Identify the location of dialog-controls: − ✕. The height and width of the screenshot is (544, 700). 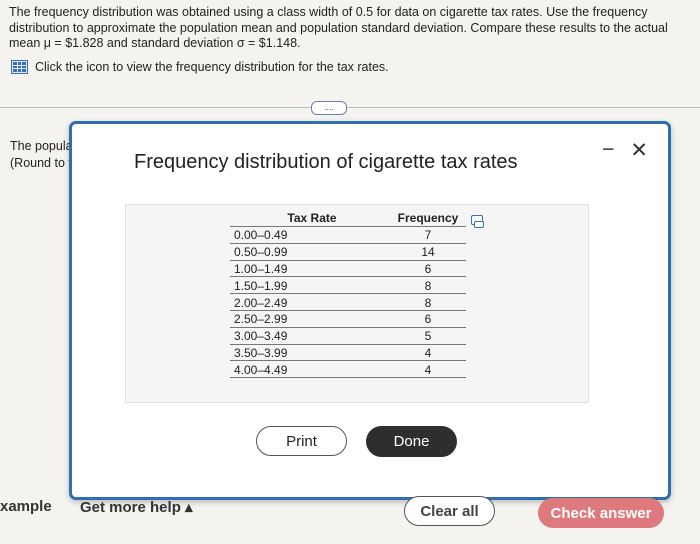
(625, 150).